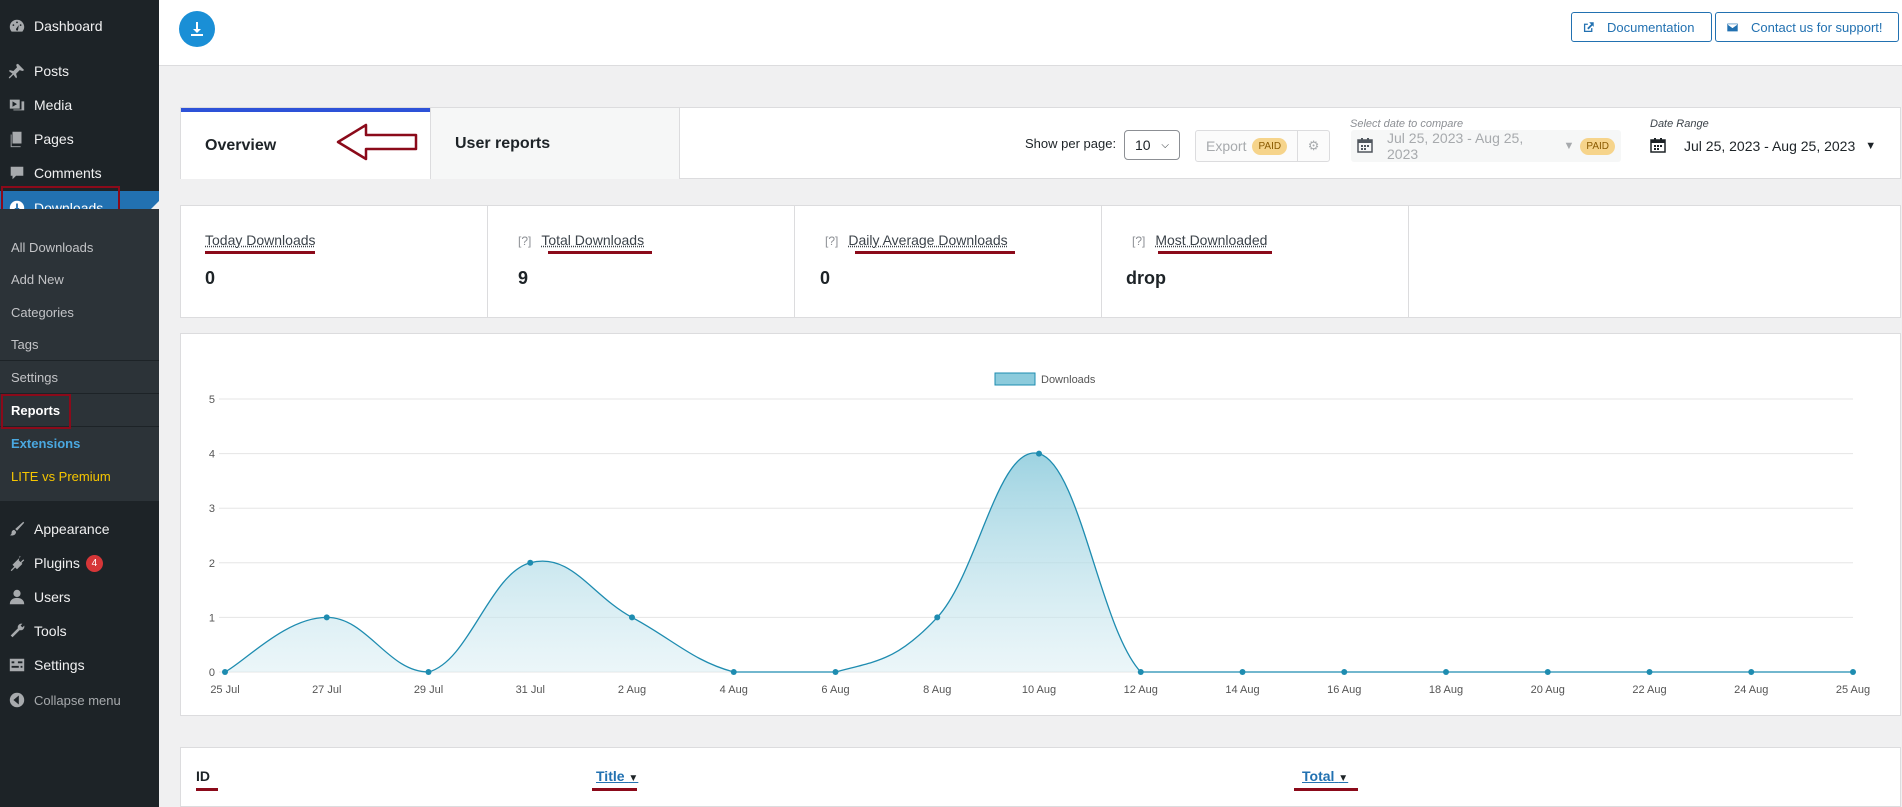 This screenshot has width=1902, height=807. Describe the element at coordinates (24, 344) in the screenshot. I see `submenu-tags: Tags` at that location.